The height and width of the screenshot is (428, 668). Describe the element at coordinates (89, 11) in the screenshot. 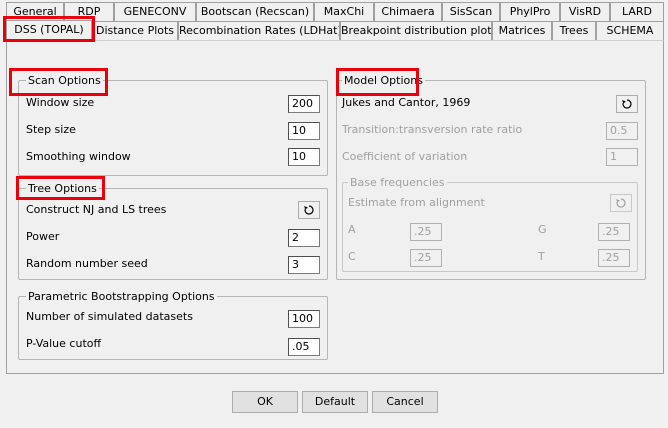

I see `tab-rdp: RDP` at that location.